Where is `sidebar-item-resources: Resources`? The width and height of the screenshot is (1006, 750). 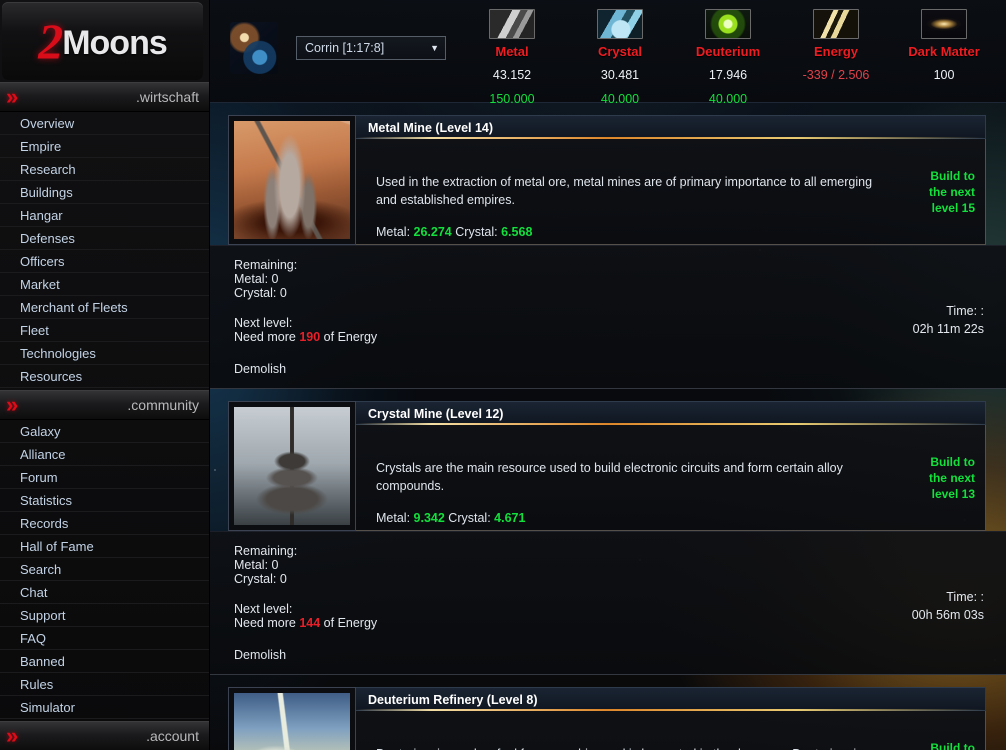 sidebar-item-resources: Resources is located at coordinates (104, 376).